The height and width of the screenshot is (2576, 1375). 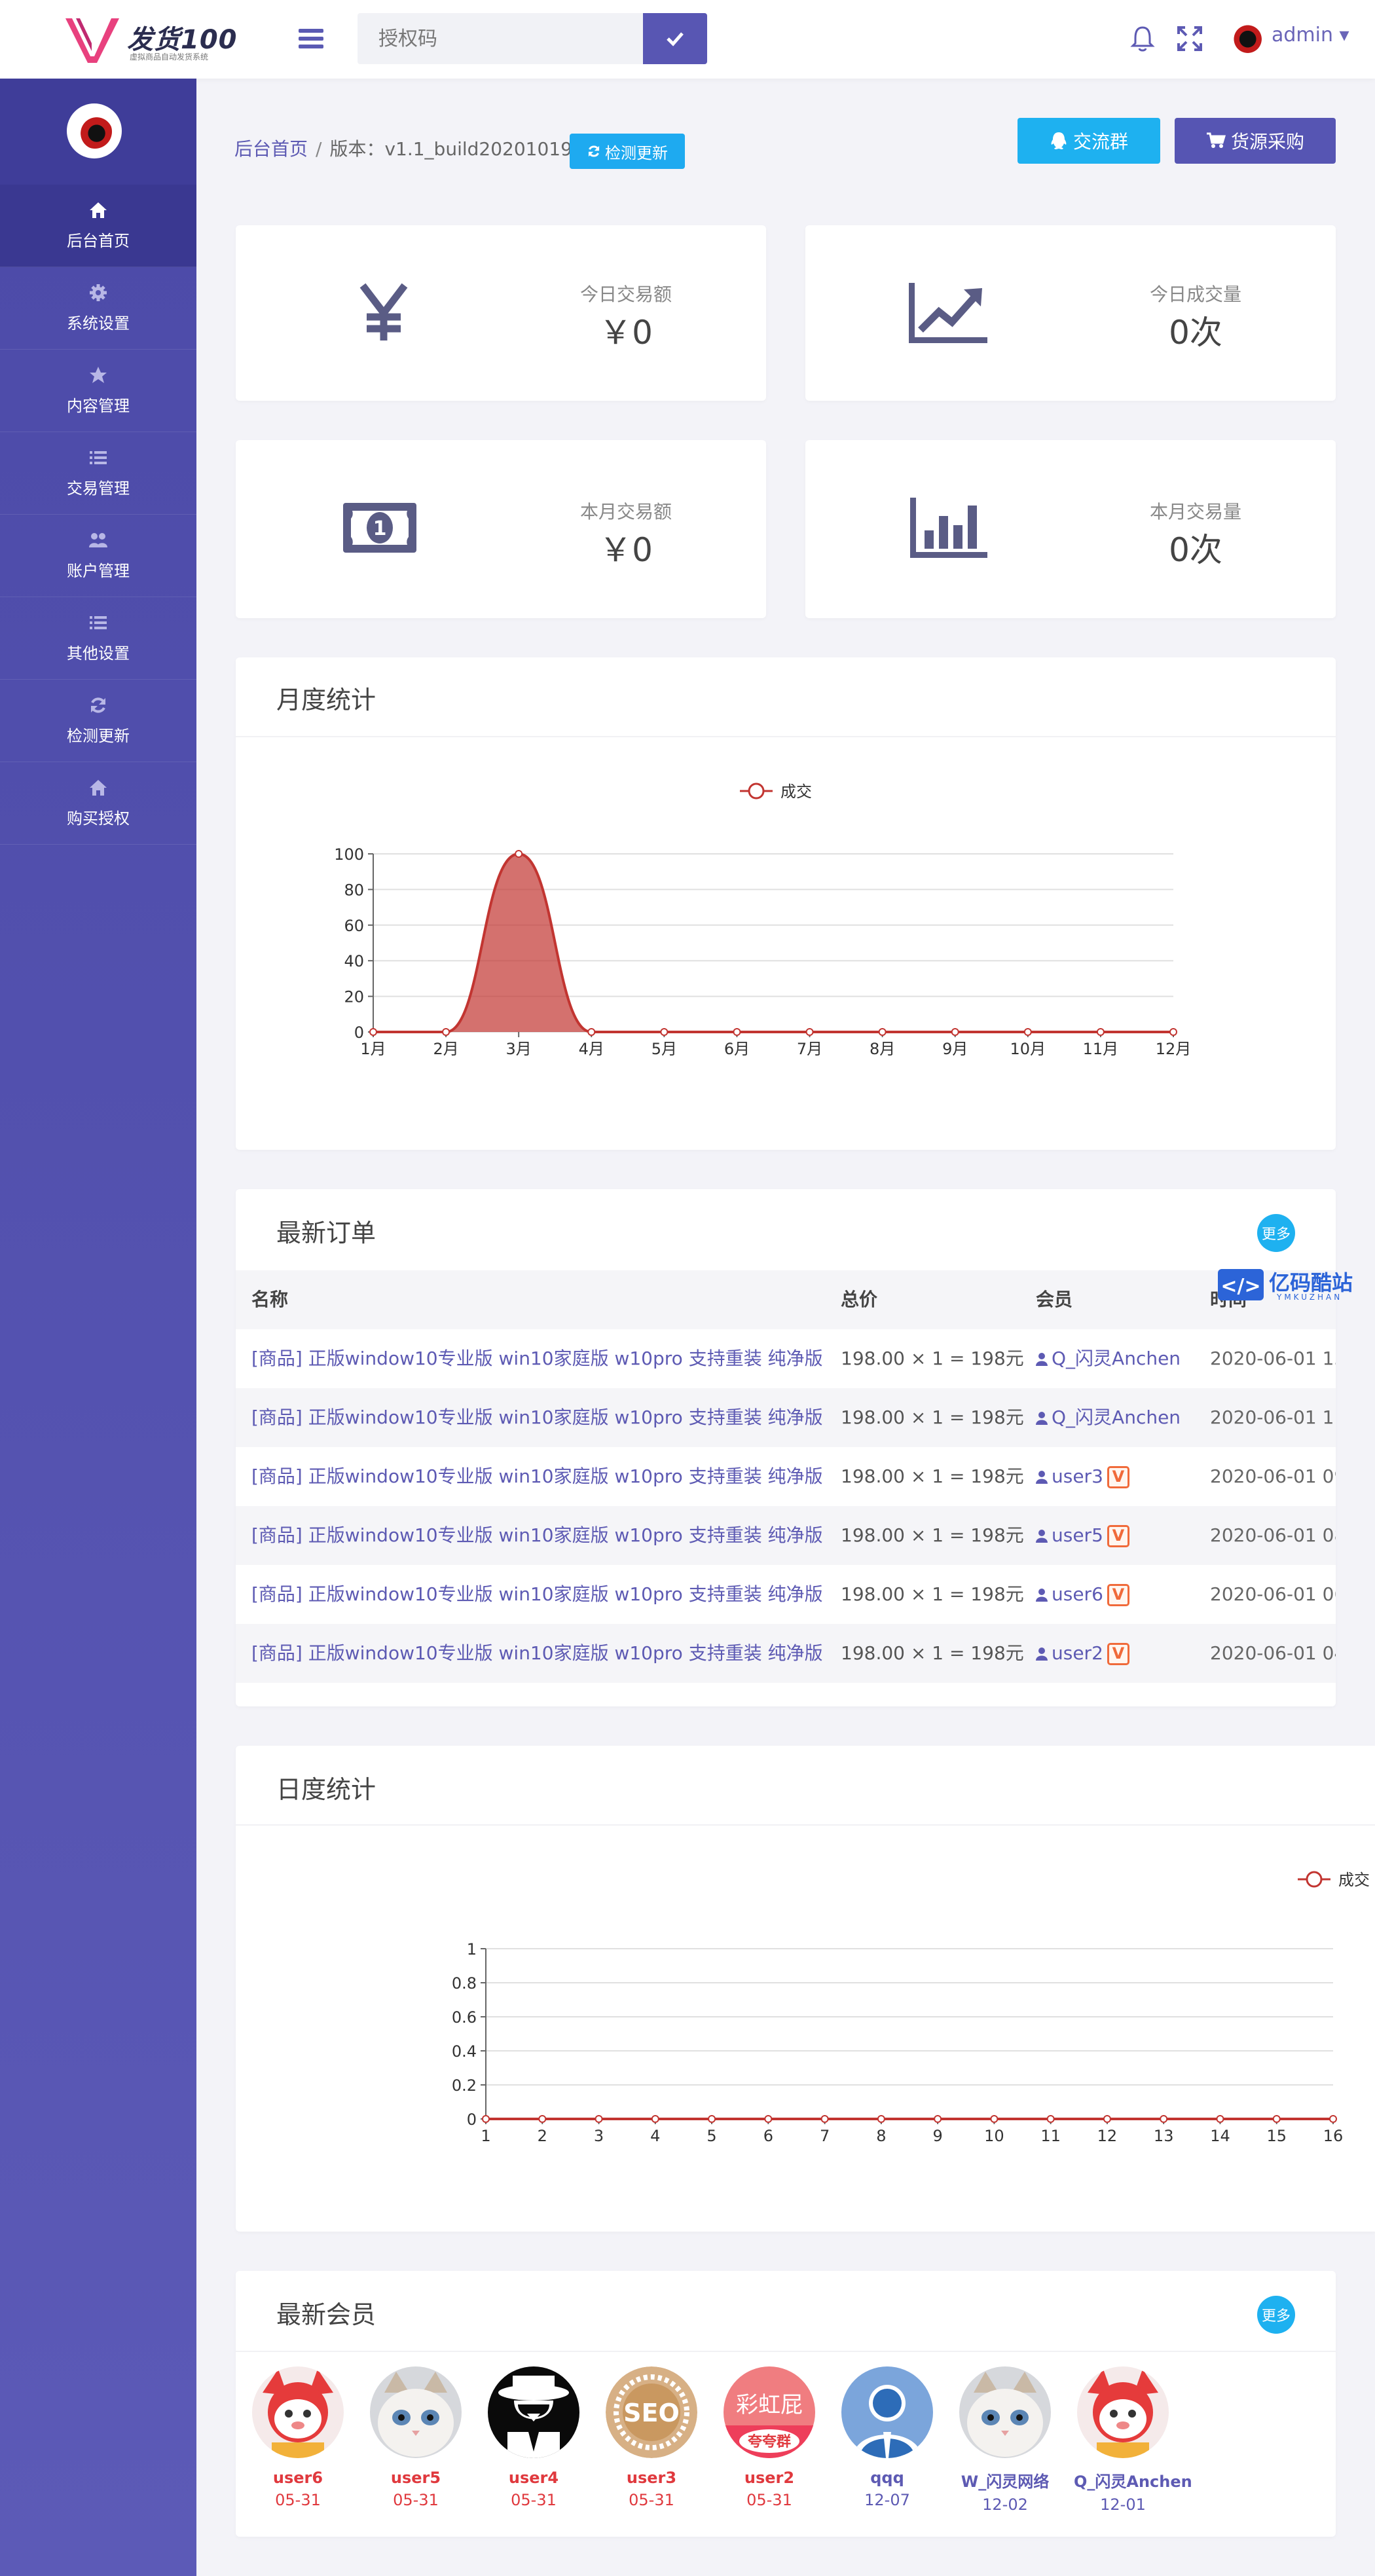 What do you see at coordinates (627, 151) in the screenshot?
I see `check-update-button: 检测更新` at bounding box center [627, 151].